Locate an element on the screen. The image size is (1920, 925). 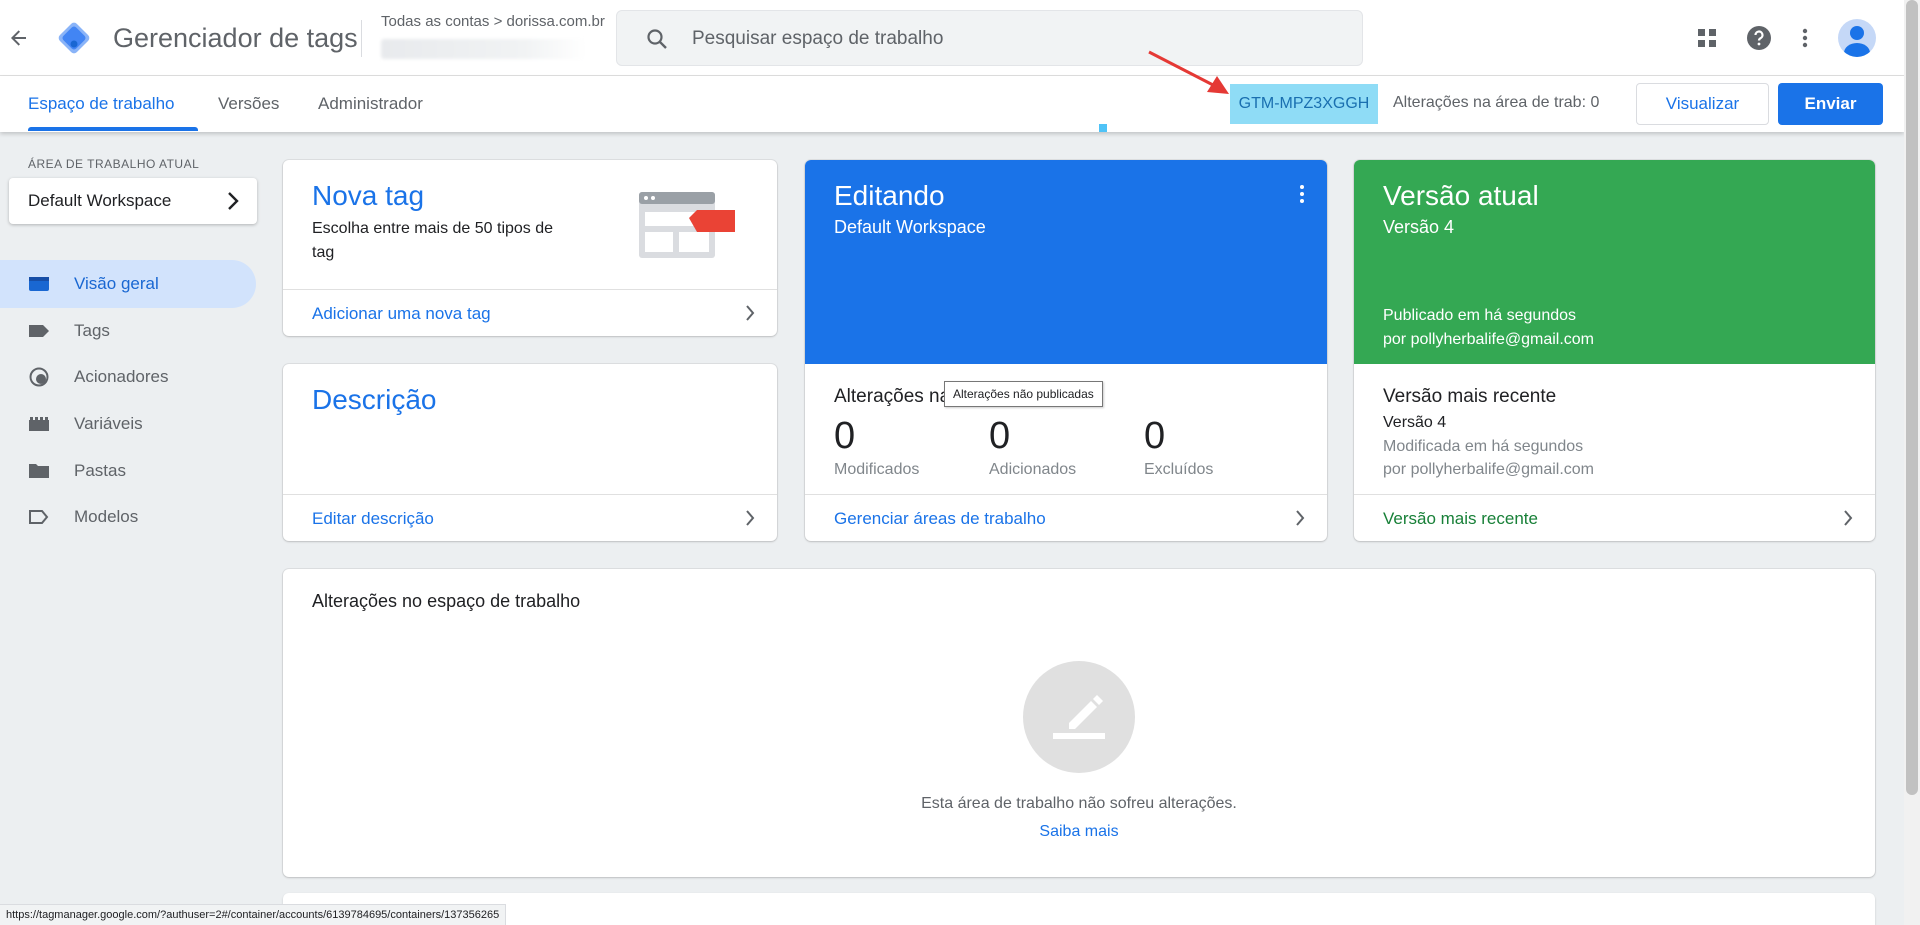
loading-marker is located at coordinates (1103, 128).